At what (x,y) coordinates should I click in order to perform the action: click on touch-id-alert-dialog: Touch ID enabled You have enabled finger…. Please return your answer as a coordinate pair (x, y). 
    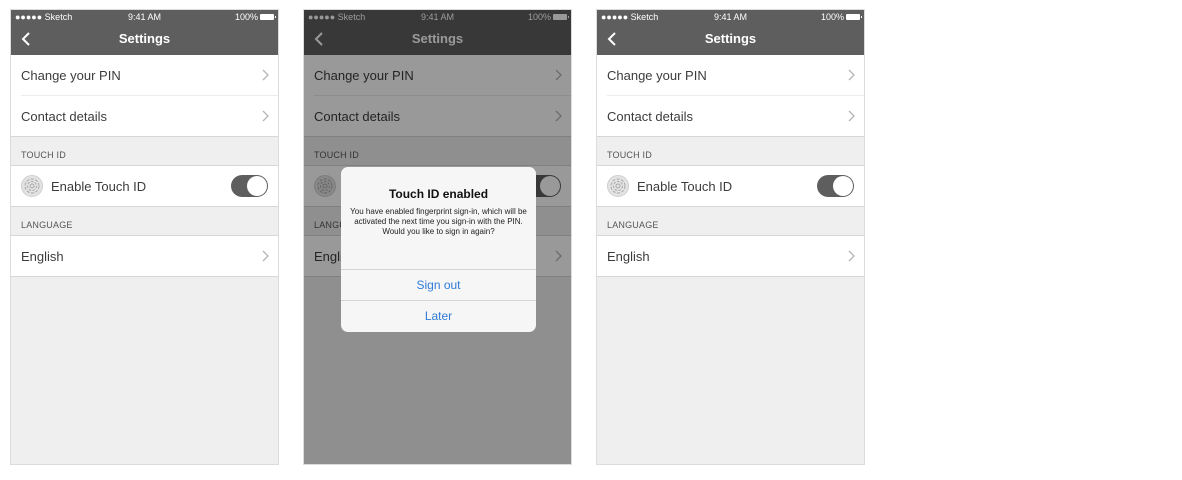
    Looking at the image, I should click on (438, 249).